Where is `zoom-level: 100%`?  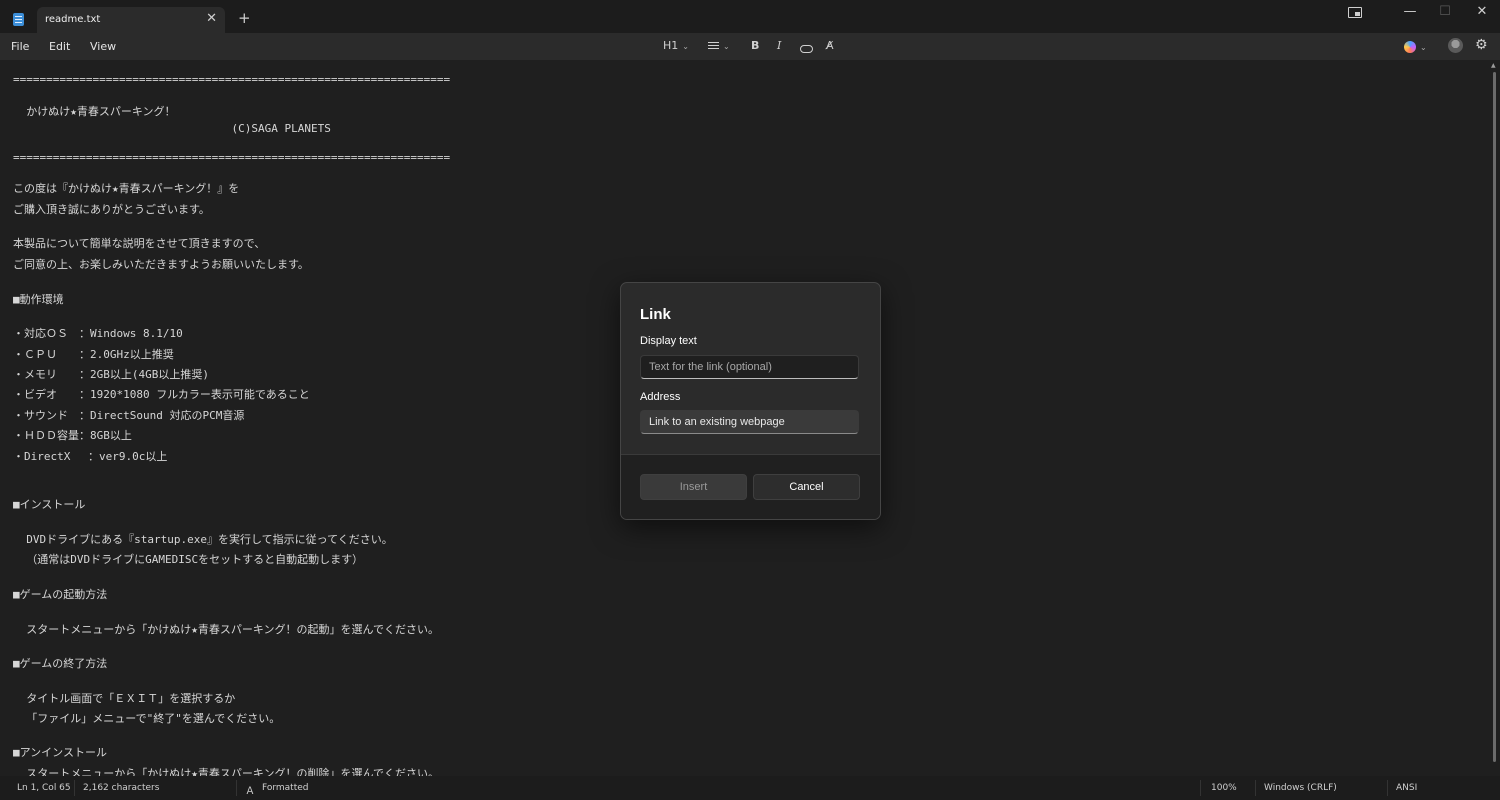
zoom-level: 100% is located at coordinates (1224, 788).